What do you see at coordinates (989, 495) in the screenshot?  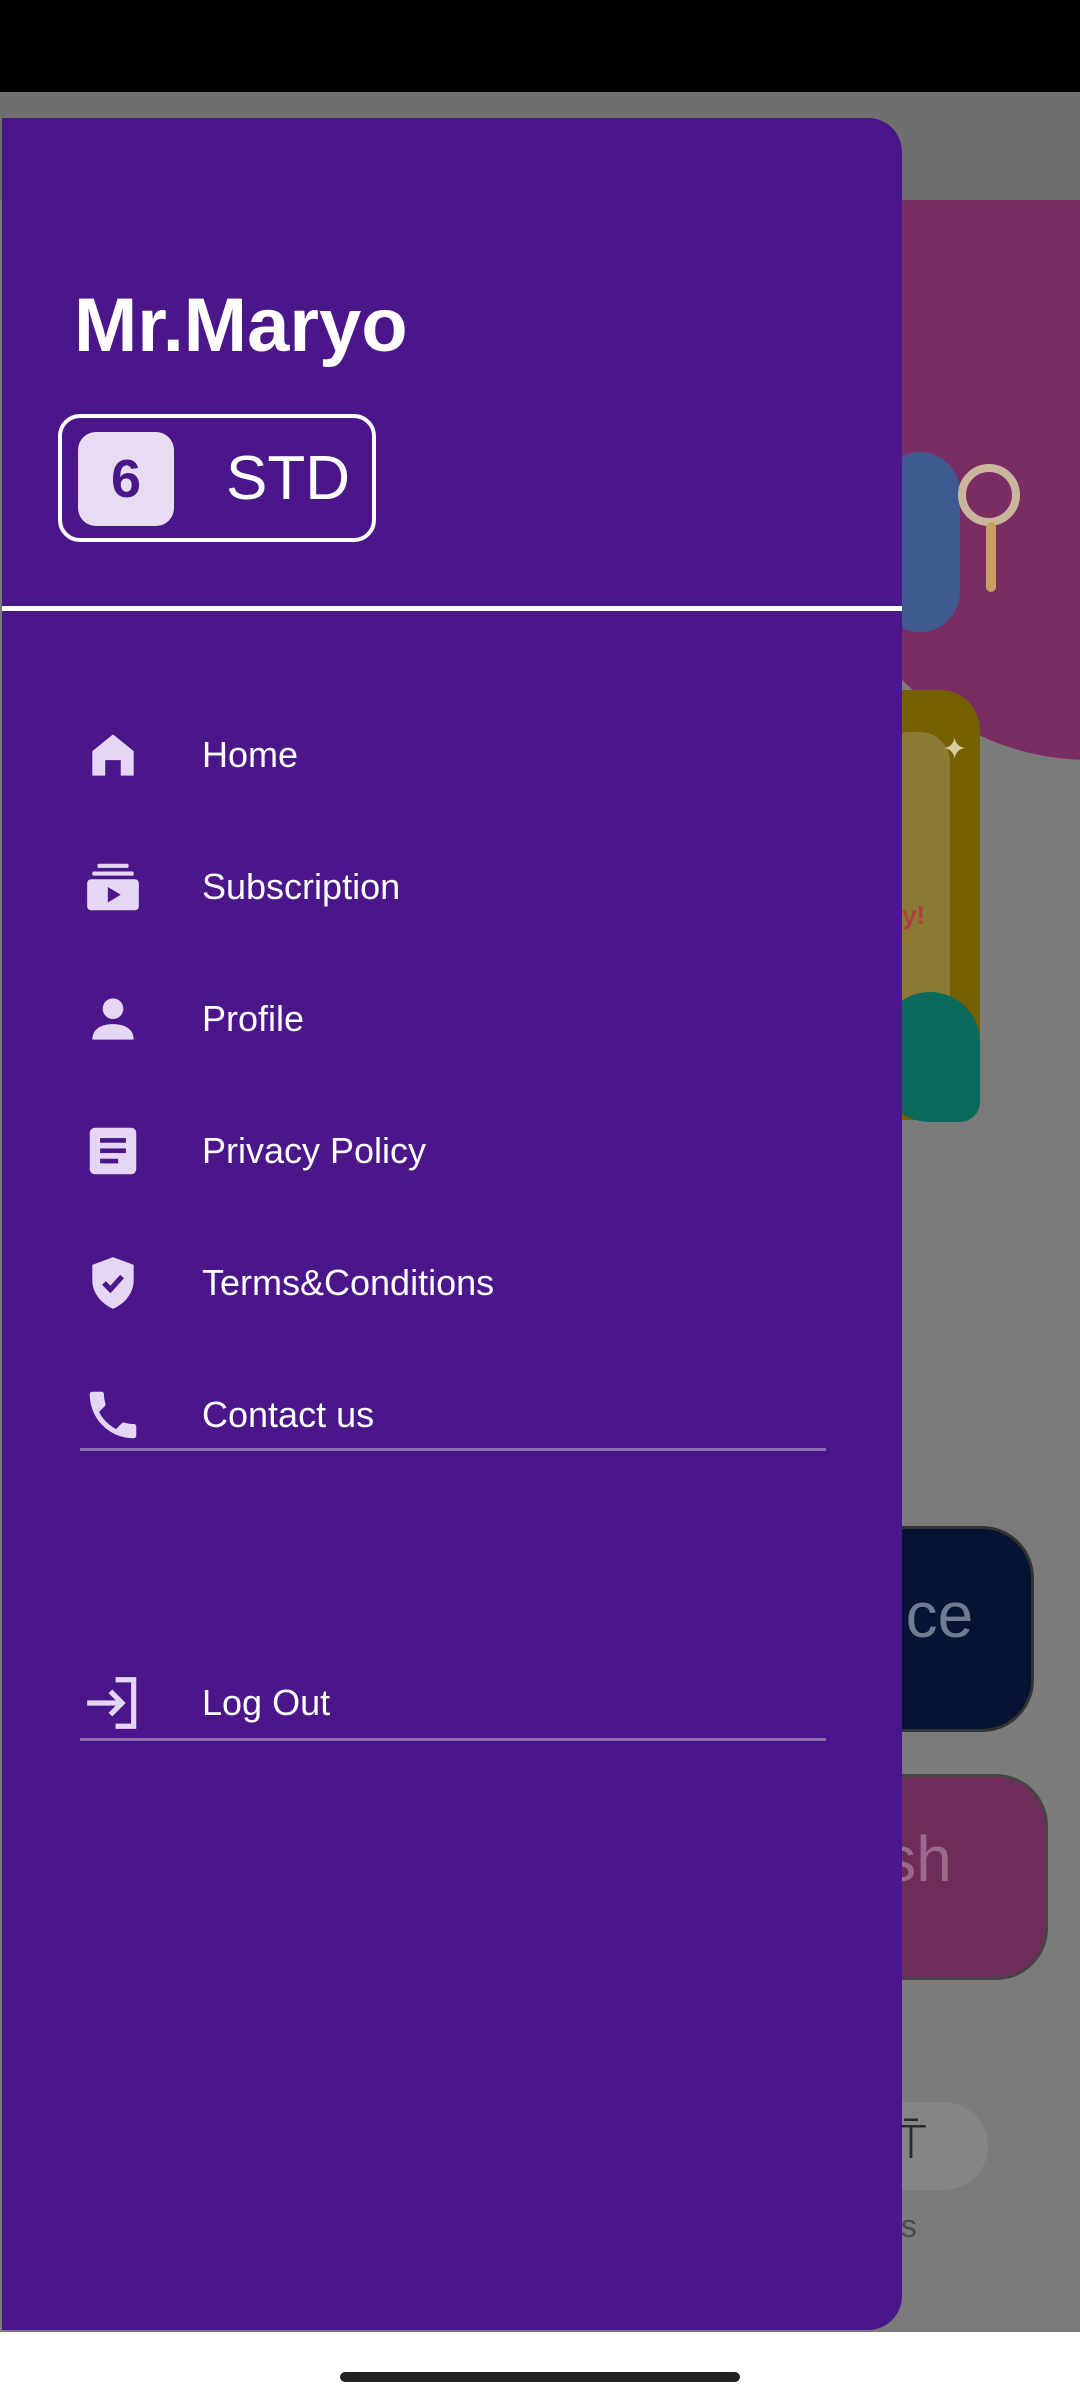 I see `magnifier-illustration` at bounding box center [989, 495].